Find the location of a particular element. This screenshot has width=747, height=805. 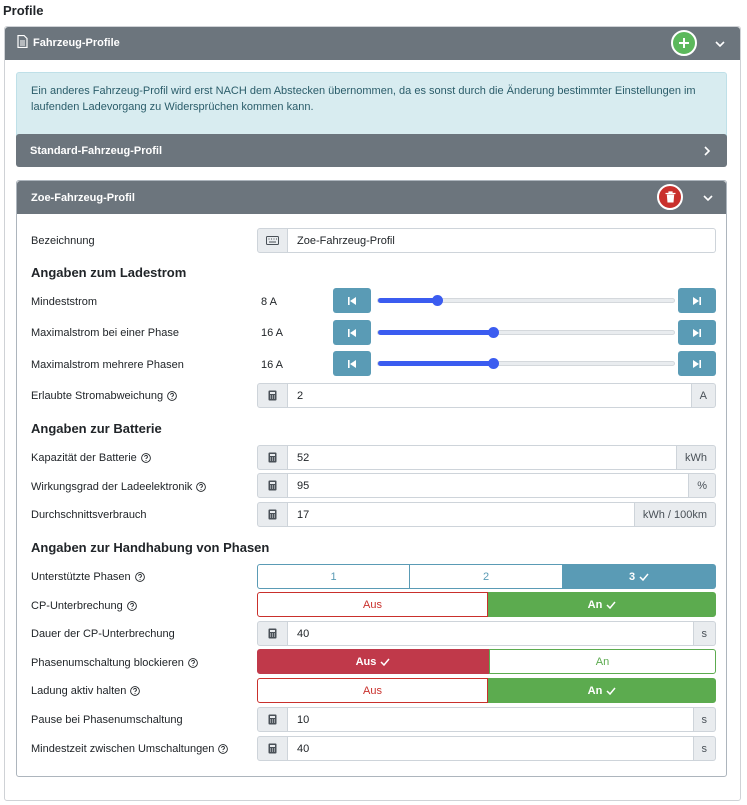

phasen-section-title: Angaben zur Handhabung von Phasen is located at coordinates (150, 547).